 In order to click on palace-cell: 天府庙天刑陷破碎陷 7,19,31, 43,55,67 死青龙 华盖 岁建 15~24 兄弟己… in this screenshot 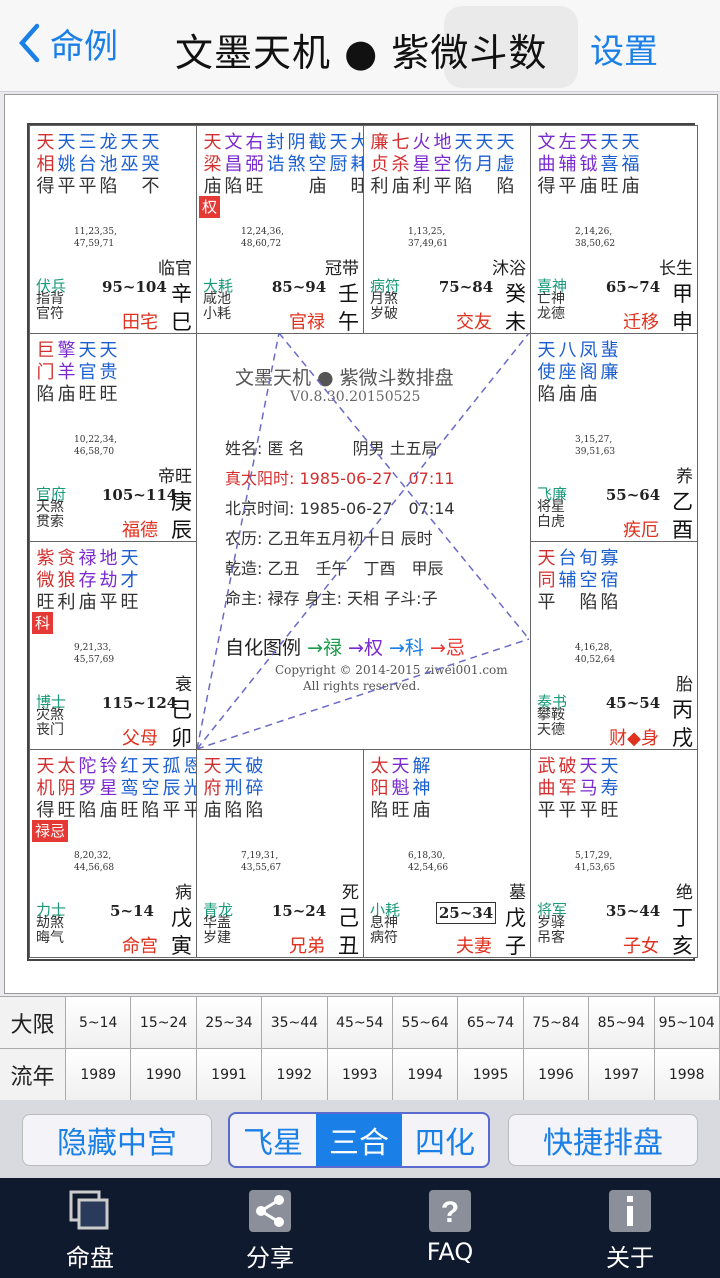, I will do `click(280, 853)`.